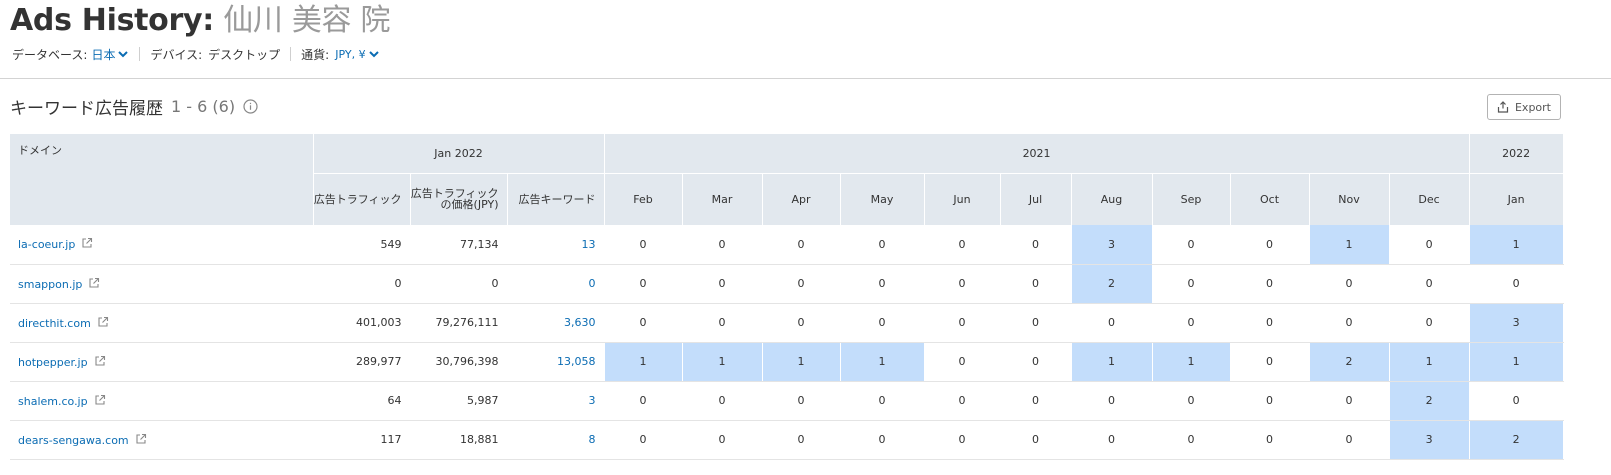  I want to click on ad-keywords-link: 3,630, so click(556, 323).